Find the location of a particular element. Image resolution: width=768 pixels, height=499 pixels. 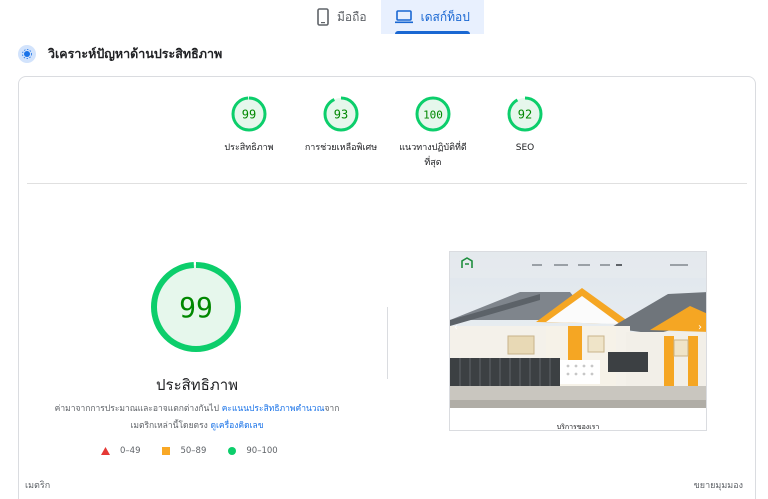

vertical-divider is located at coordinates (387, 343).